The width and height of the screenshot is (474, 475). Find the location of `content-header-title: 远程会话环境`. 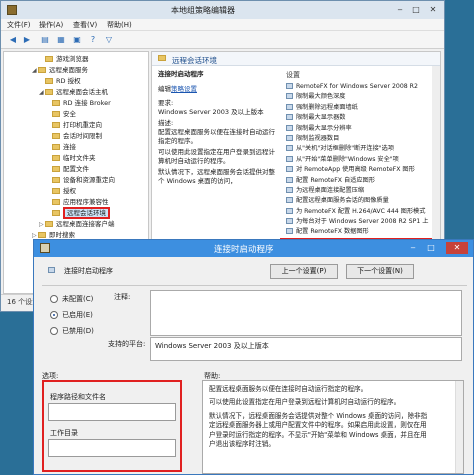

content-header-title: 远程会话环境 is located at coordinates (194, 60).